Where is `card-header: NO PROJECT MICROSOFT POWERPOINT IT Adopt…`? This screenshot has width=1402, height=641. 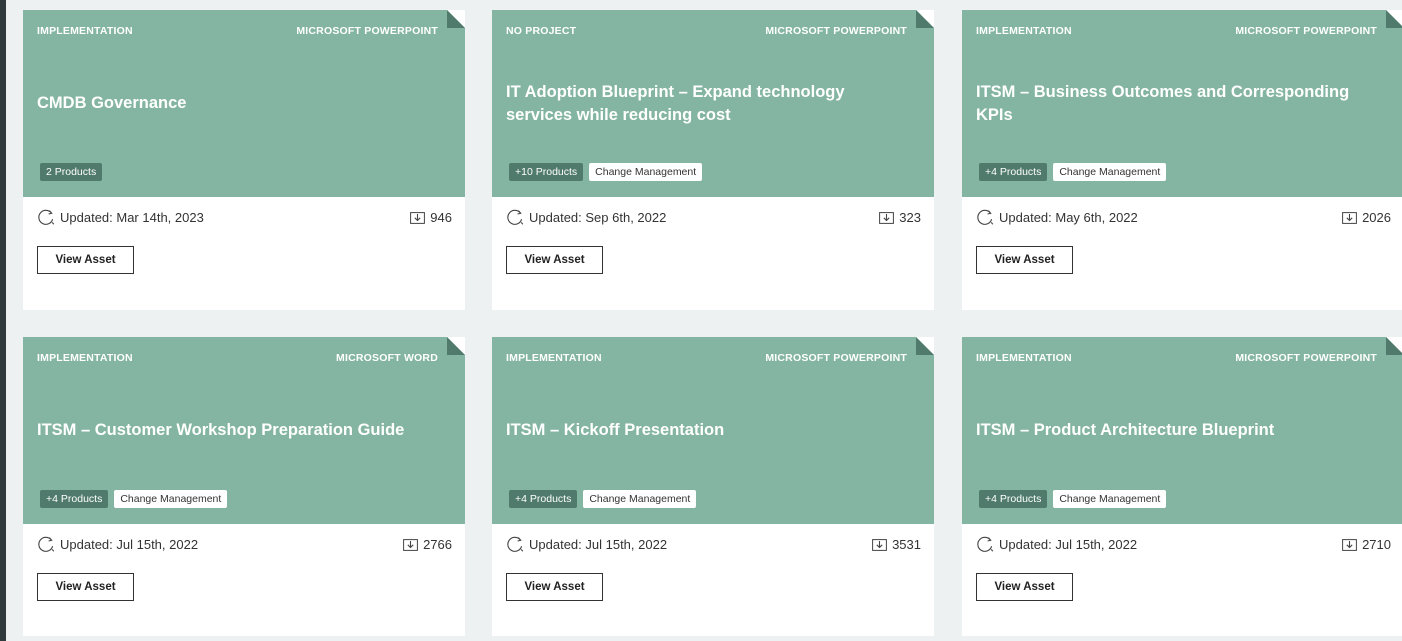 card-header: NO PROJECT MICROSOFT POWERPOINT IT Adopt… is located at coordinates (713, 103).